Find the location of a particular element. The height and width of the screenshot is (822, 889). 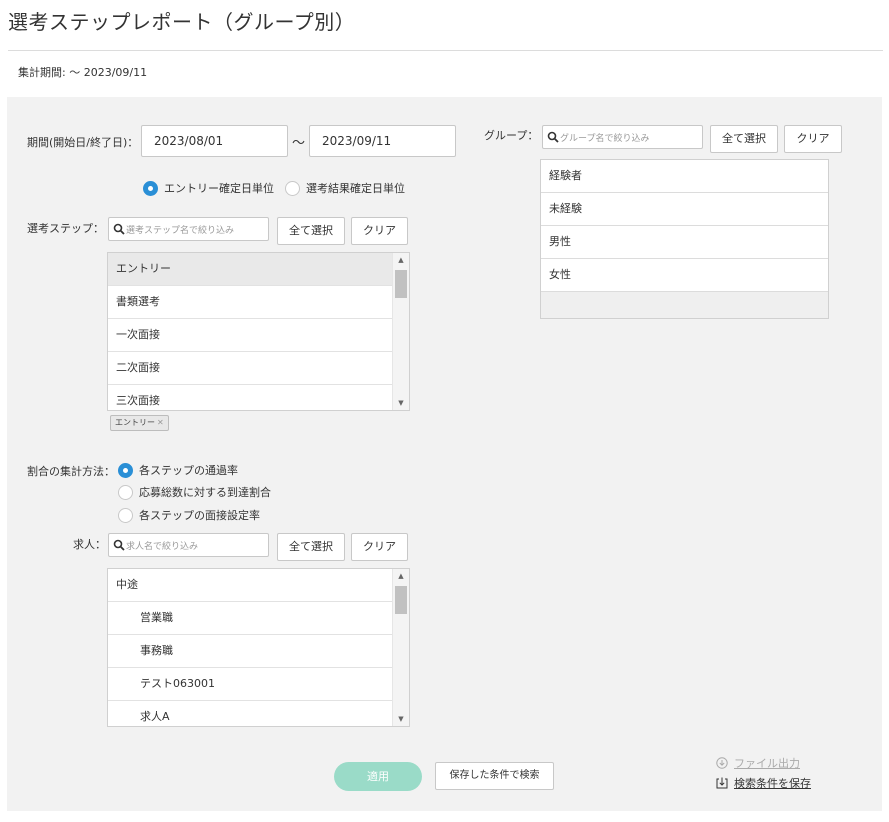

radio-reach-ratio: 応募総数に対する到達割合 is located at coordinates (194, 492).